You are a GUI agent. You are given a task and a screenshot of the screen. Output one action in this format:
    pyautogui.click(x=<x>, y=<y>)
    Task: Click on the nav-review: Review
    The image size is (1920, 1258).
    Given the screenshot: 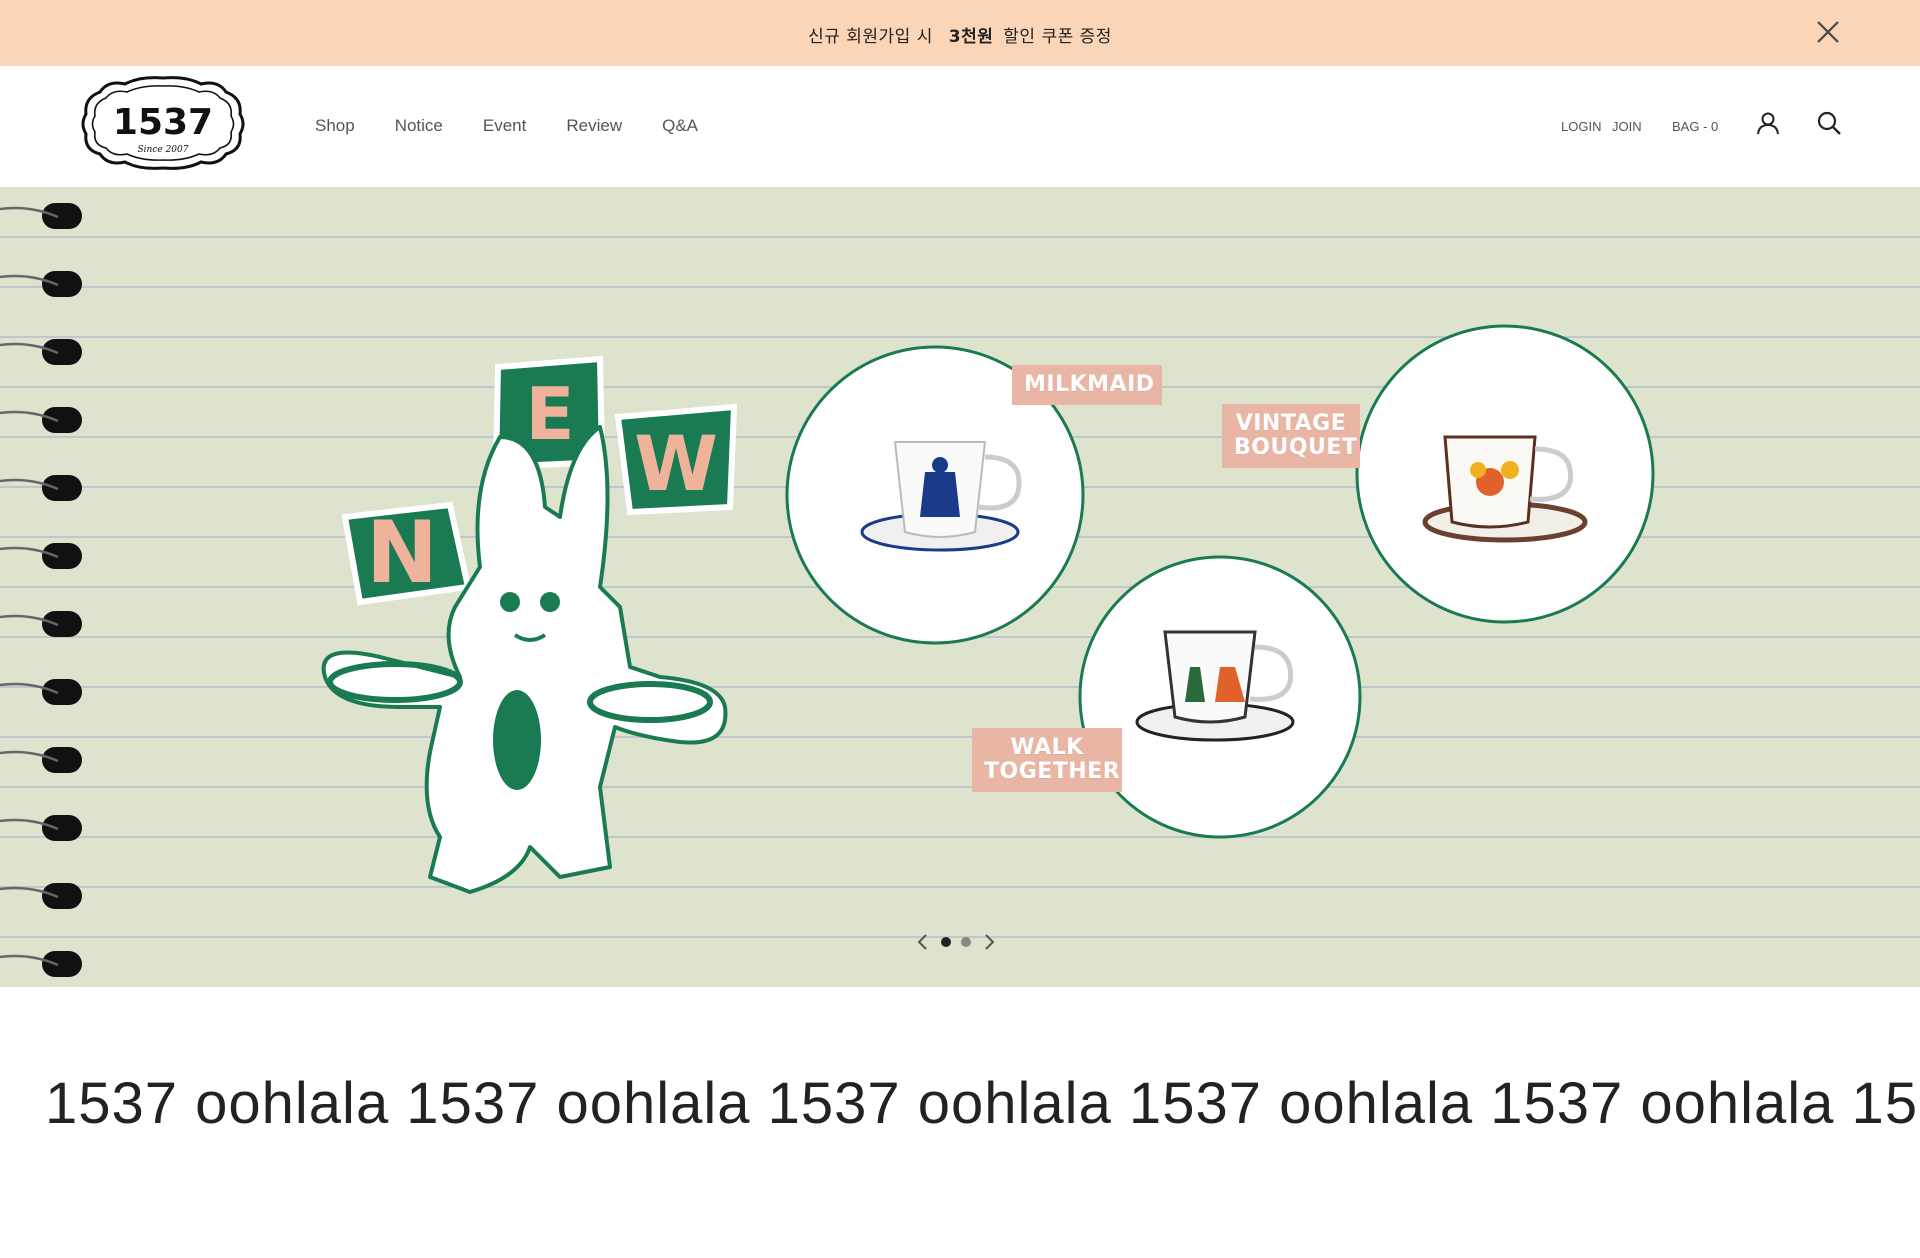 What is the action you would take?
    pyautogui.click(x=594, y=126)
    